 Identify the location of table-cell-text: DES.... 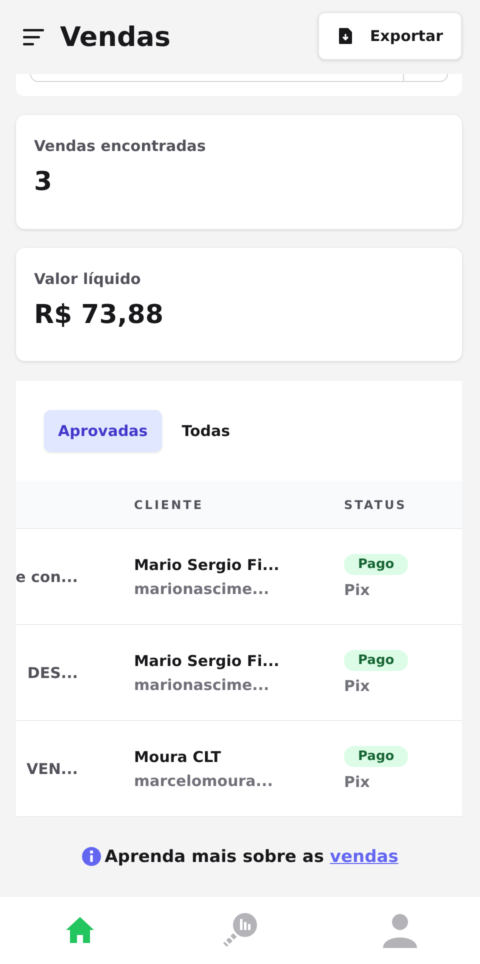
(53, 673).